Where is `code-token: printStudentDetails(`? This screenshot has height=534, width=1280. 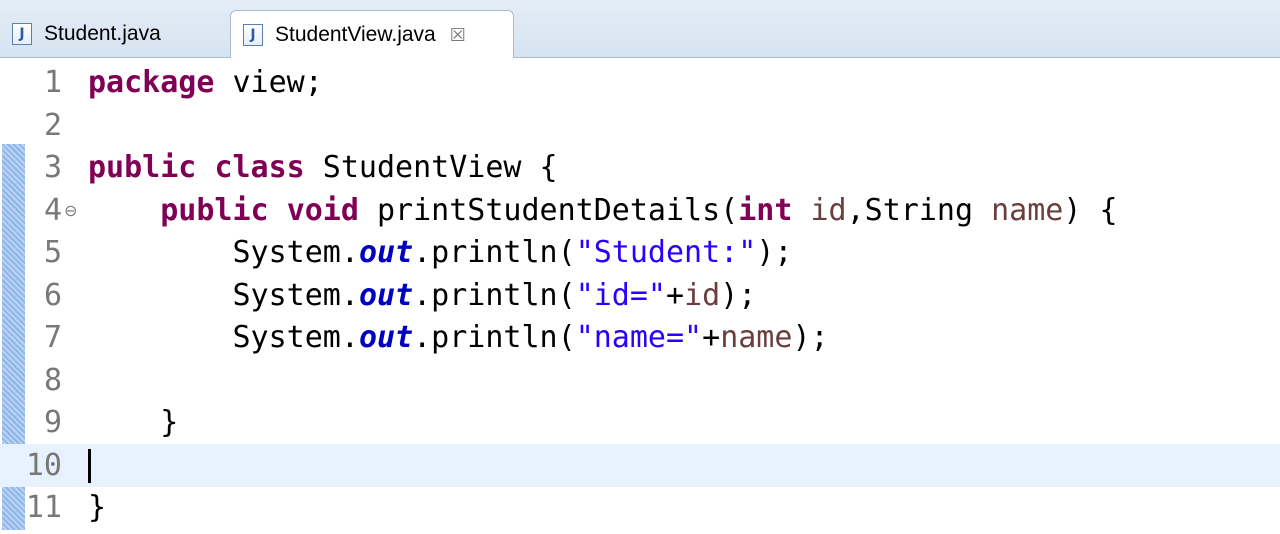
code-token: printStudentDetails( is located at coordinates (548, 210).